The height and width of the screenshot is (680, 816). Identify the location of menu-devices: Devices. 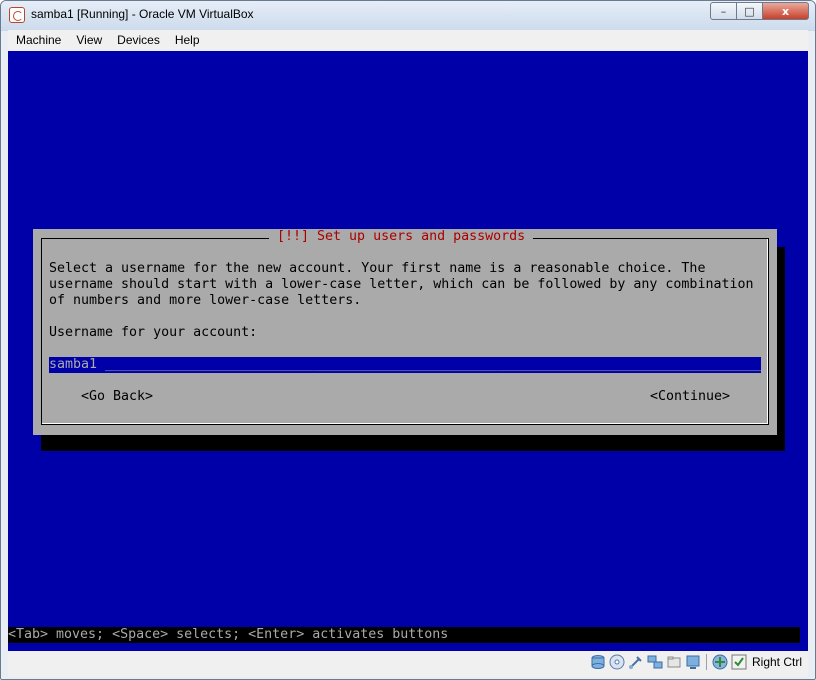
(138, 40).